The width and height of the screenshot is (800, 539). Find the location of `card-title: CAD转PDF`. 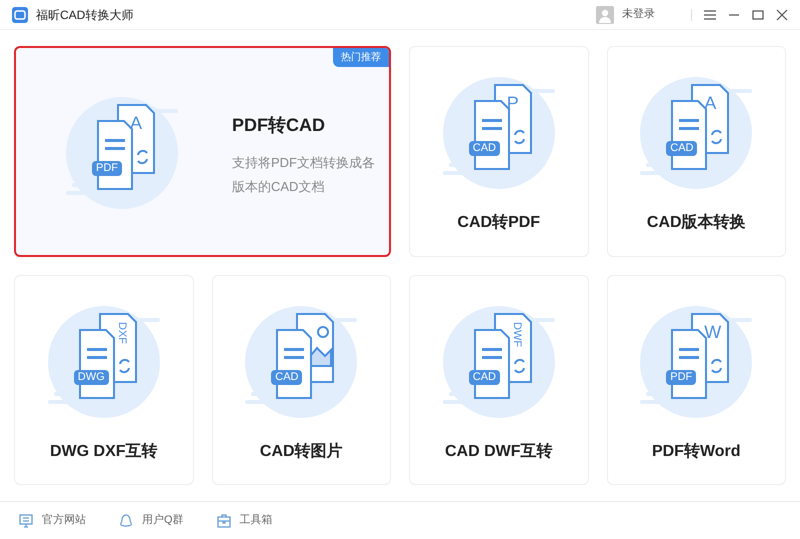

card-title: CAD转PDF is located at coordinates (498, 222).